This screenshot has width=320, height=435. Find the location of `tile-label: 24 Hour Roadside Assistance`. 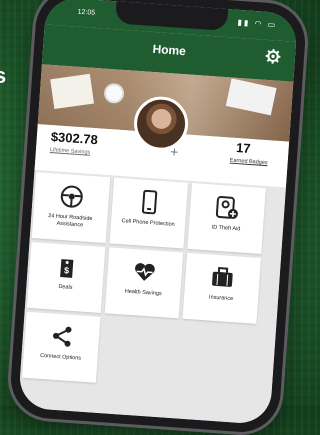

tile-label: 24 Hour Roadside Assistance is located at coordinates (70, 221).